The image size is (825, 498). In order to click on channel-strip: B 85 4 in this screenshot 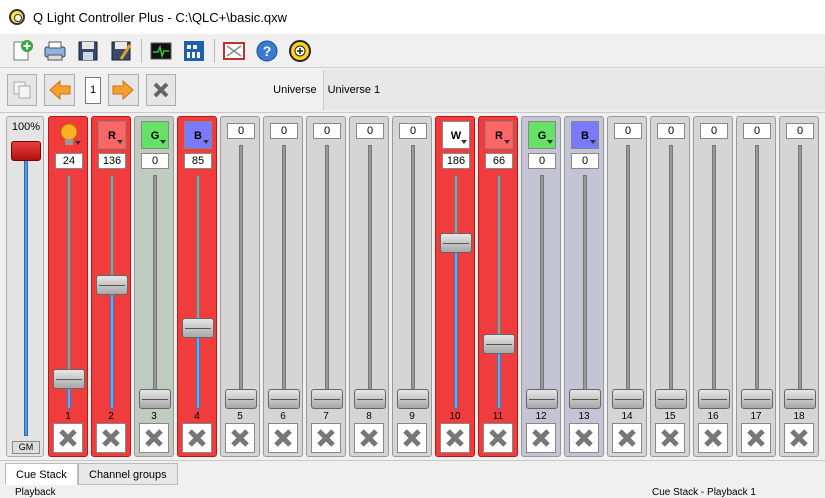, I will do `click(197, 286)`.